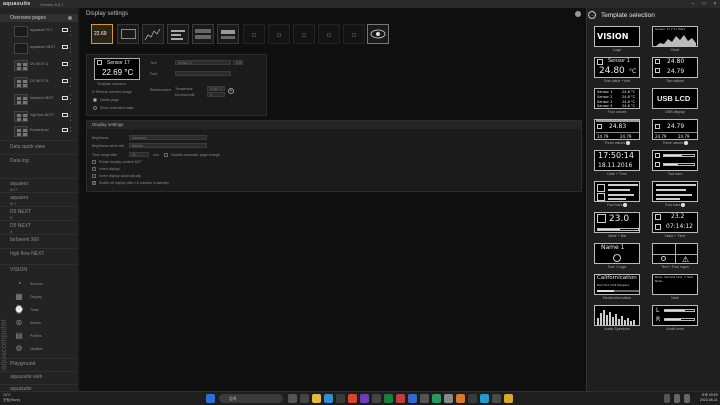 This screenshot has height=405, width=720. Describe the element at coordinates (675, 253) in the screenshot. I see `template-text-four-logos: ⚠` at that location.